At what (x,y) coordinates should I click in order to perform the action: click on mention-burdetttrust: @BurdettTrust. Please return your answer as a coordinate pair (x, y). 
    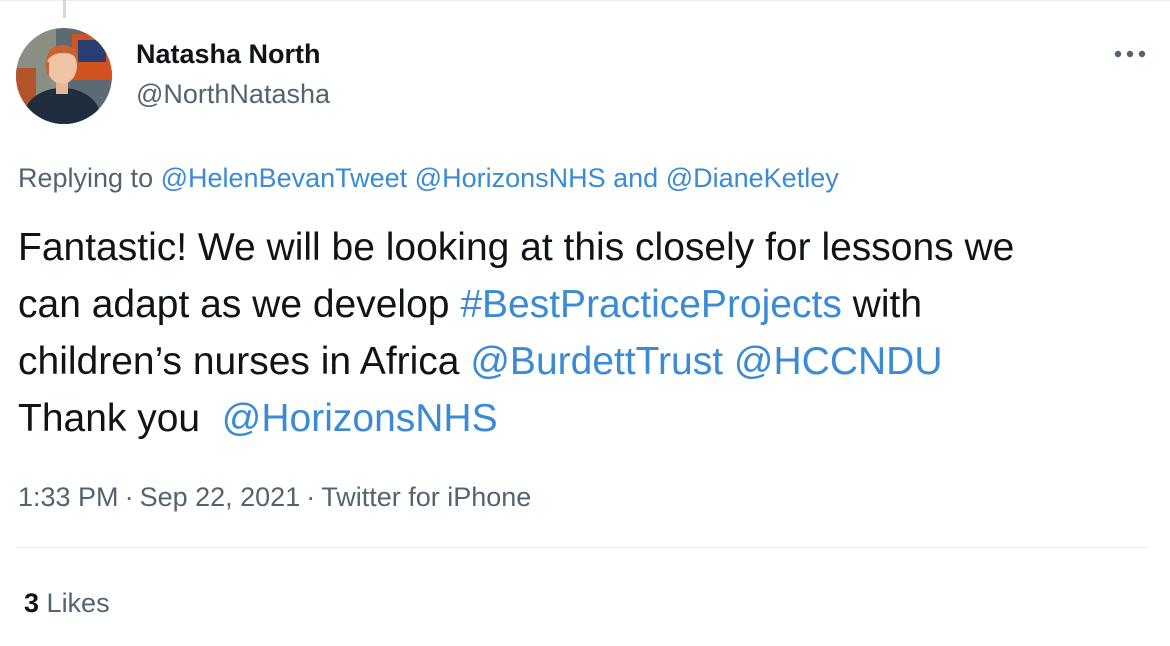
    Looking at the image, I should click on (596, 361).